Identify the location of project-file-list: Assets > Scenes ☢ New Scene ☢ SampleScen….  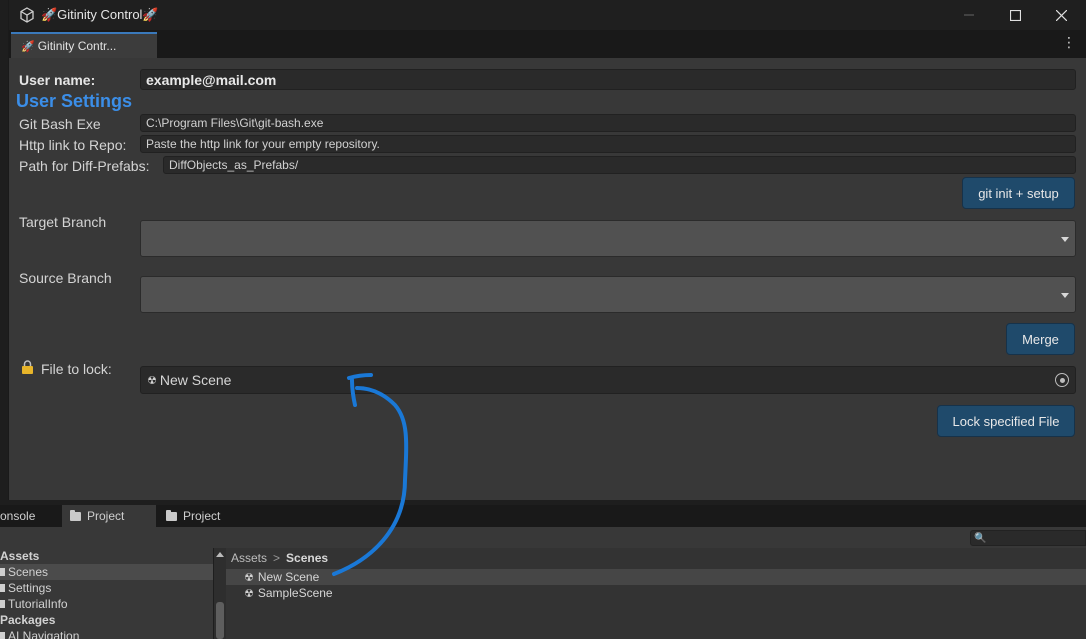
(656, 593).